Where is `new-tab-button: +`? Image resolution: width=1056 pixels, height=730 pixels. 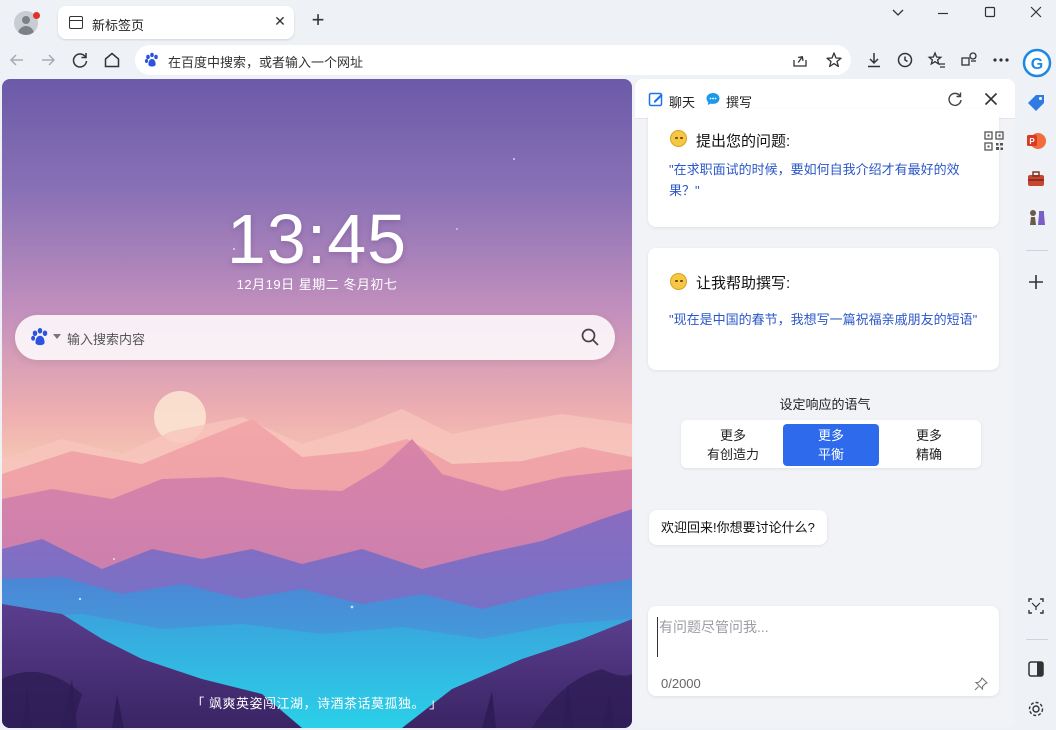
new-tab-button: + is located at coordinates (318, 21).